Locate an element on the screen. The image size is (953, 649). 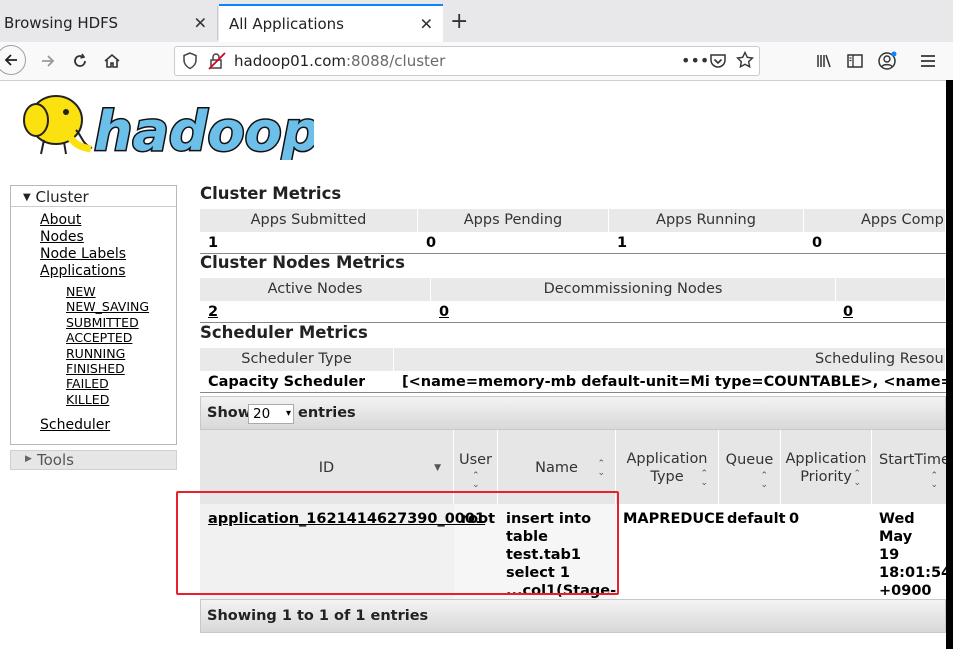
url-host: hadoop01.com is located at coordinates (290, 61).